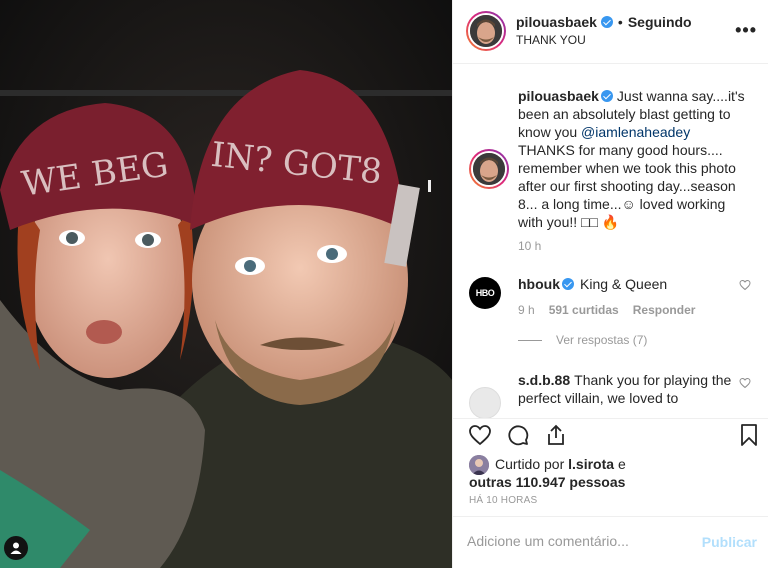  Describe the element at coordinates (664, 310) in the screenshot. I see `reply-button: Responder` at that location.